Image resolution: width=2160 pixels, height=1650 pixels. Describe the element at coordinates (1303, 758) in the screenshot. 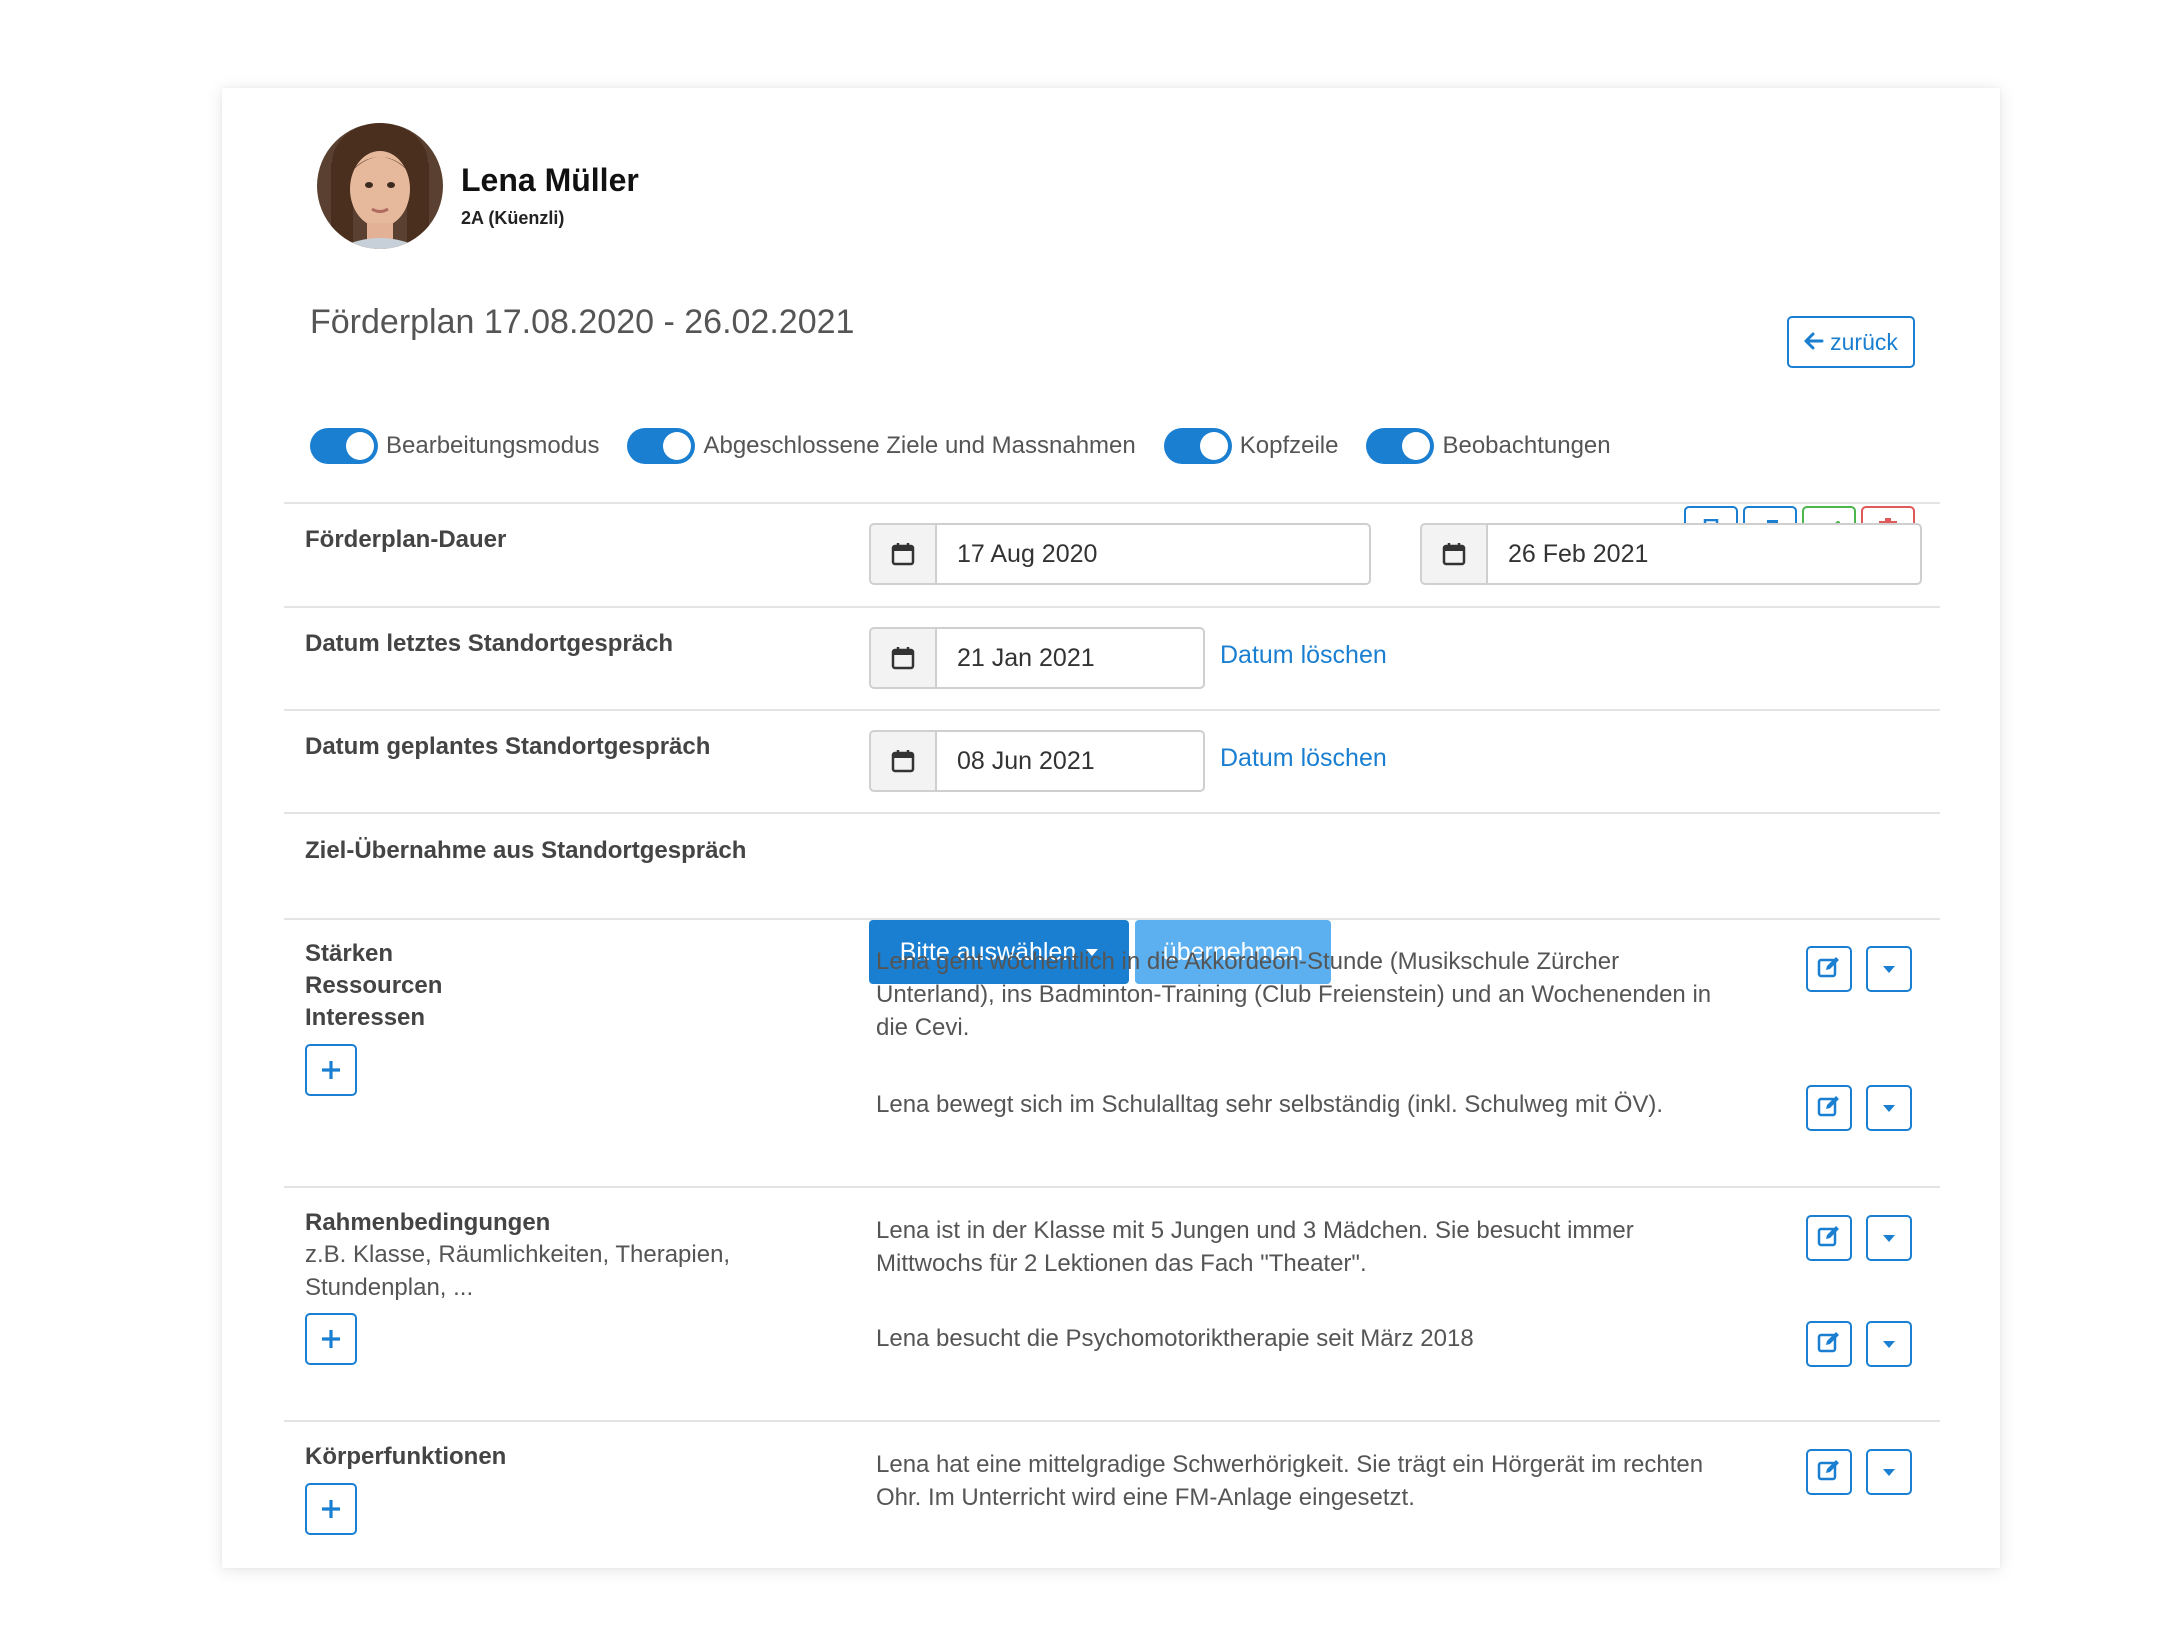

I see `clear-planned-meeting-link: Datum löschen` at that location.